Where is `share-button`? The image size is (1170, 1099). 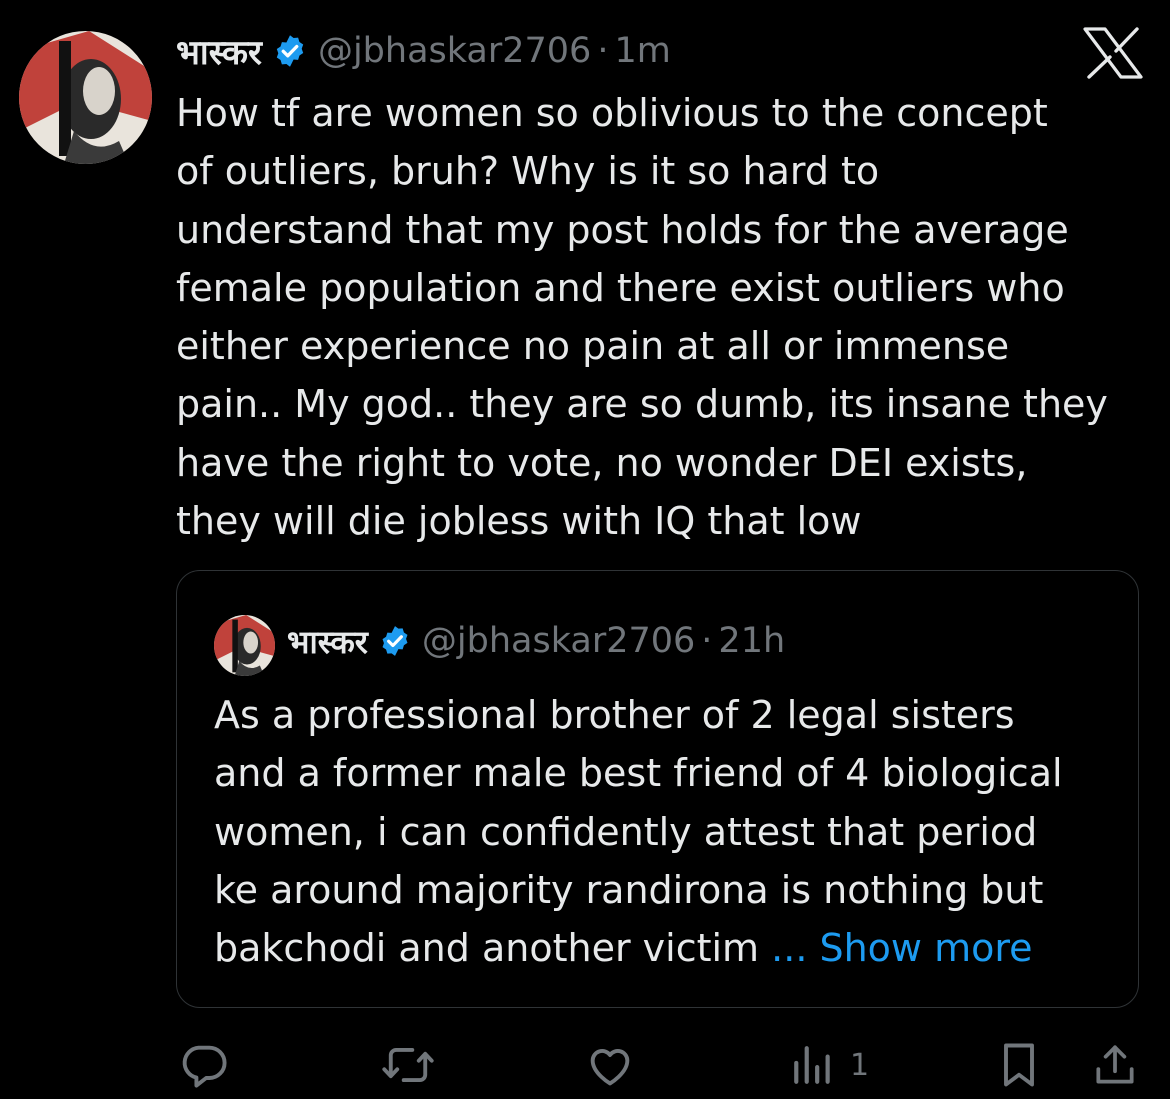
share-button is located at coordinates (1115, 1065).